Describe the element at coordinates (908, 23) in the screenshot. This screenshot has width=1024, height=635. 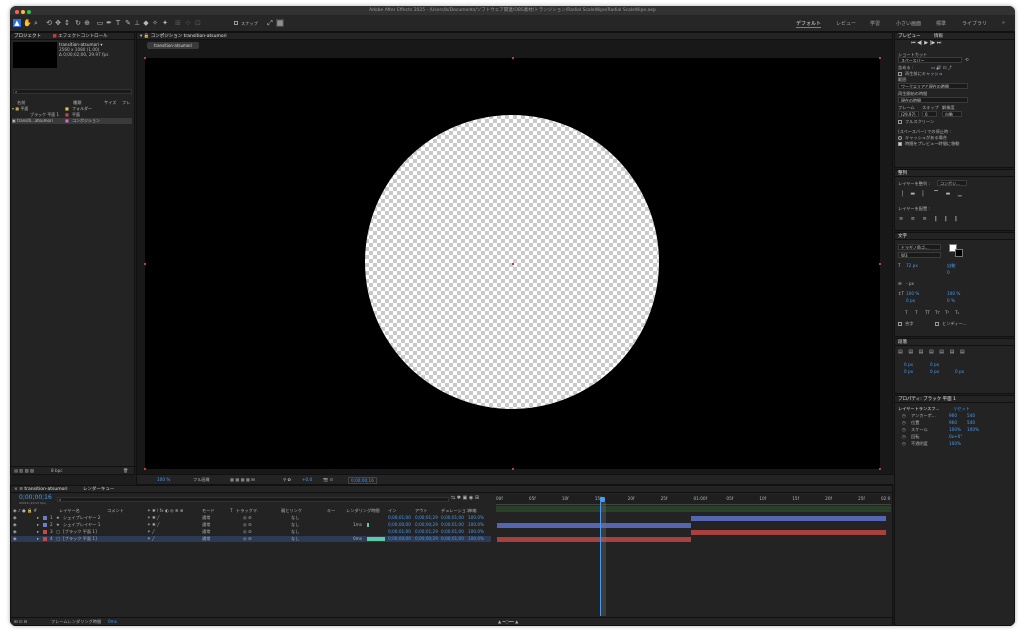
I see `workspace-small-screen: 小さい画面` at that location.